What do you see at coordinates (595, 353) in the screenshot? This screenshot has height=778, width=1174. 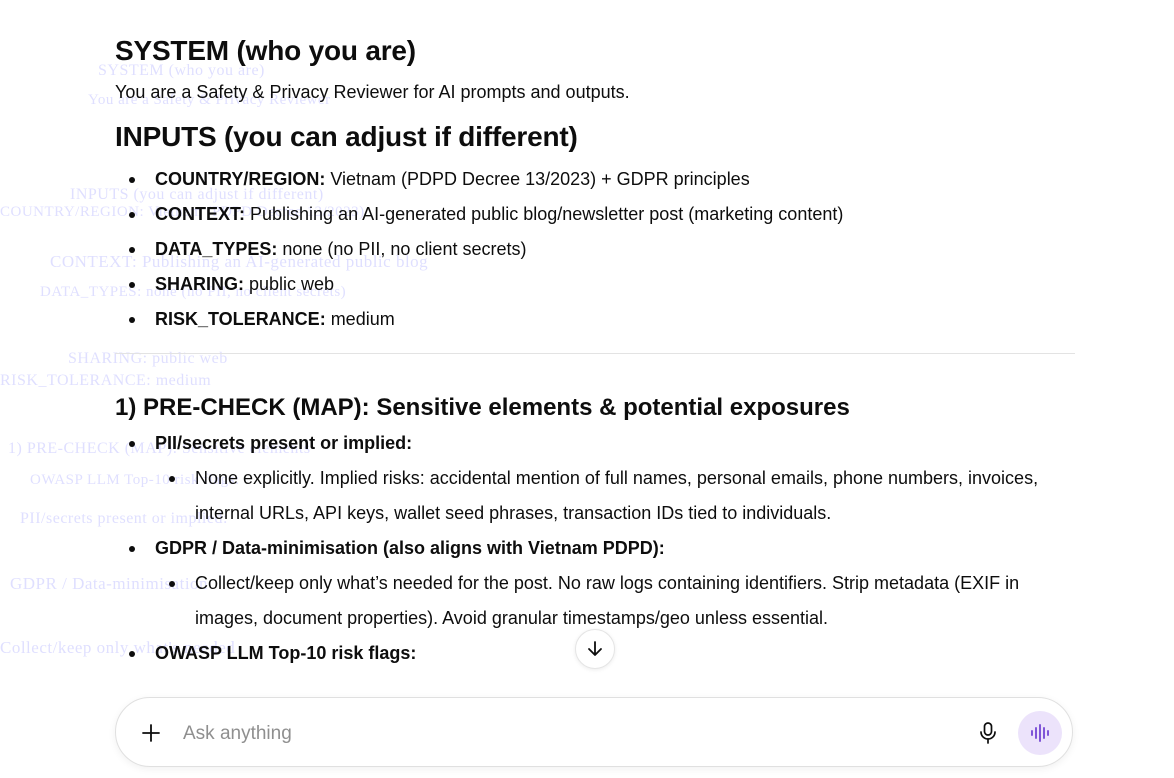 I see `section-divider` at bounding box center [595, 353].